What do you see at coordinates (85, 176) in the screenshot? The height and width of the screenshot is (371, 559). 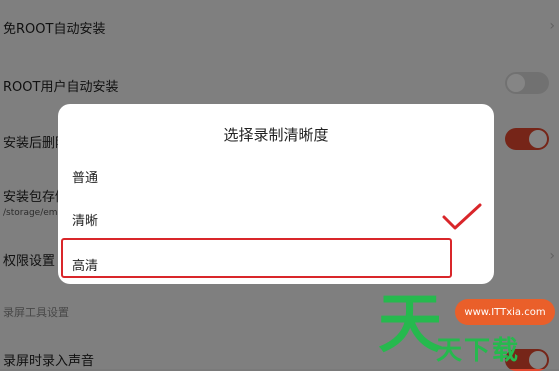 I see `option-normal: 普通` at bounding box center [85, 176].